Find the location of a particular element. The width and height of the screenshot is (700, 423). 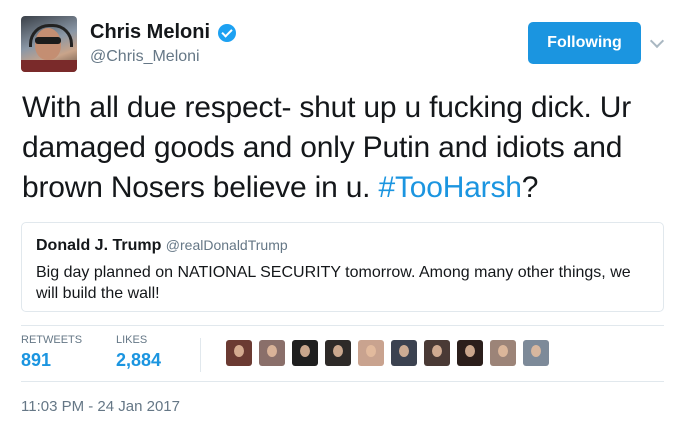

retweets-count: 891 is located at coordinates (36, 360).